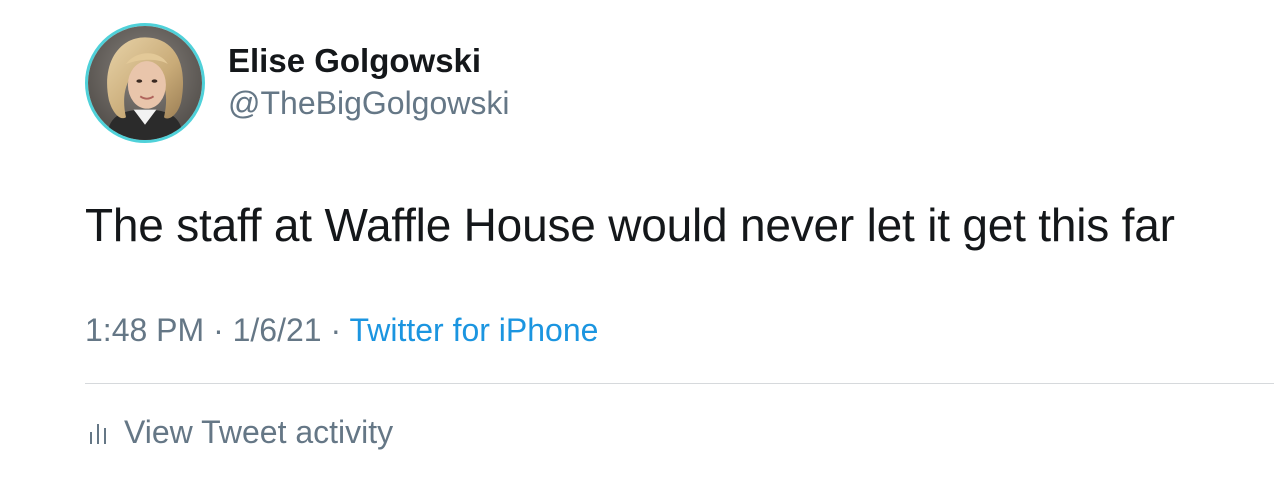 This screenshot has width=1274, height=483. What do you see at coordinates (259, 431) in the screenshot?
I see `view-tweet-activity-label: View Tweet activity` at bounding box center [259, 431].